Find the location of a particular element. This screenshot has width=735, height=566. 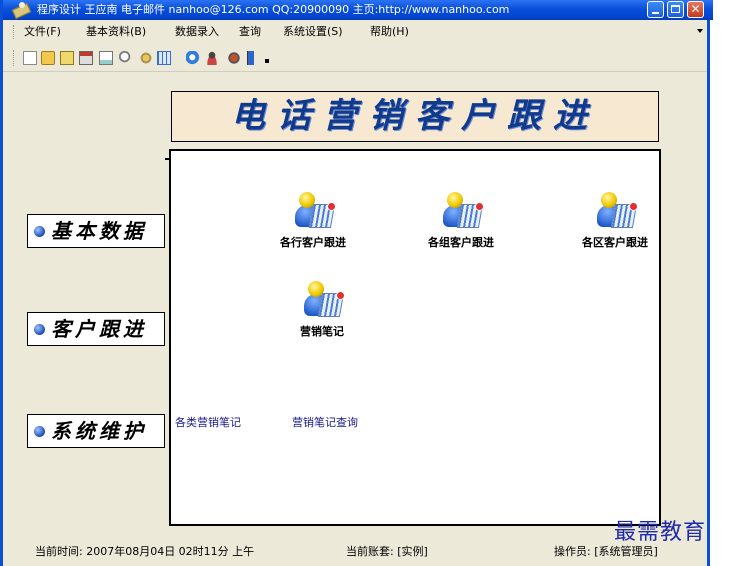

exit-icon is located at coordinates (254, 58).